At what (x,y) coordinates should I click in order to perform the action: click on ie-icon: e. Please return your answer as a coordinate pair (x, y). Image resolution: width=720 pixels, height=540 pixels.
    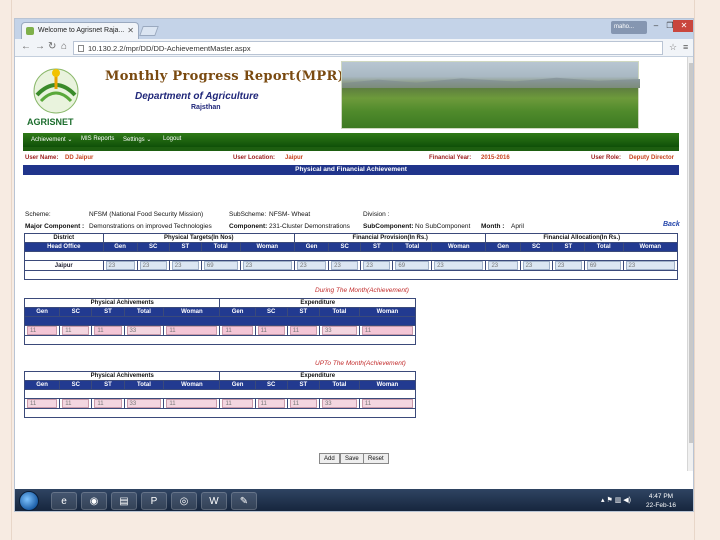
    Looking at the image, I should click on (64, 501).